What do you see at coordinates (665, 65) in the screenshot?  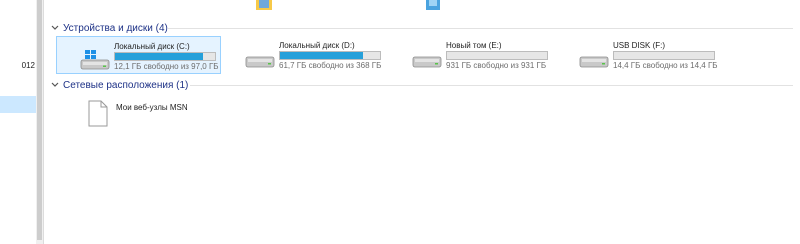 I see `drive-free-space: 14,4 ГБ свободно из 14,4 ГБ` at bounding box center [665, 65].